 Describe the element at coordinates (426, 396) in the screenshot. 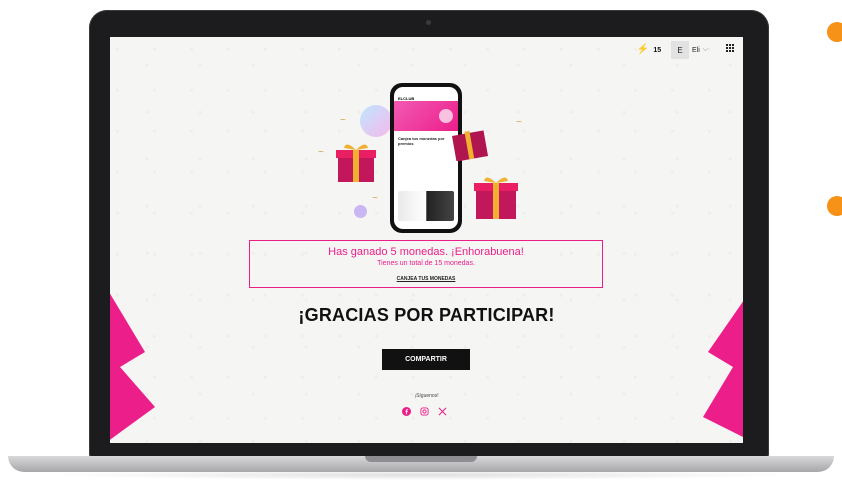

I see `follow-label: ¡Síguenos!` at that location.